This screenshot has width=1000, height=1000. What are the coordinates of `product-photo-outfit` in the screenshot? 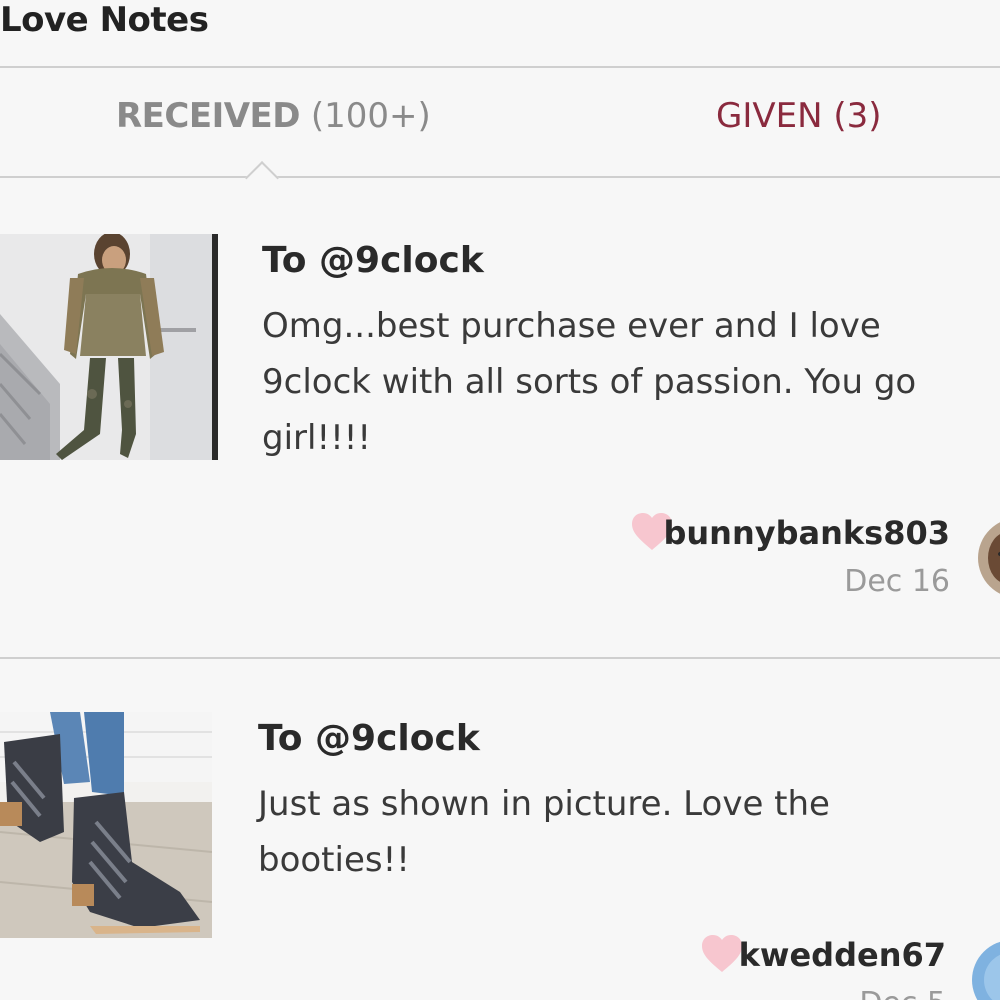 It's located at (109, 347).